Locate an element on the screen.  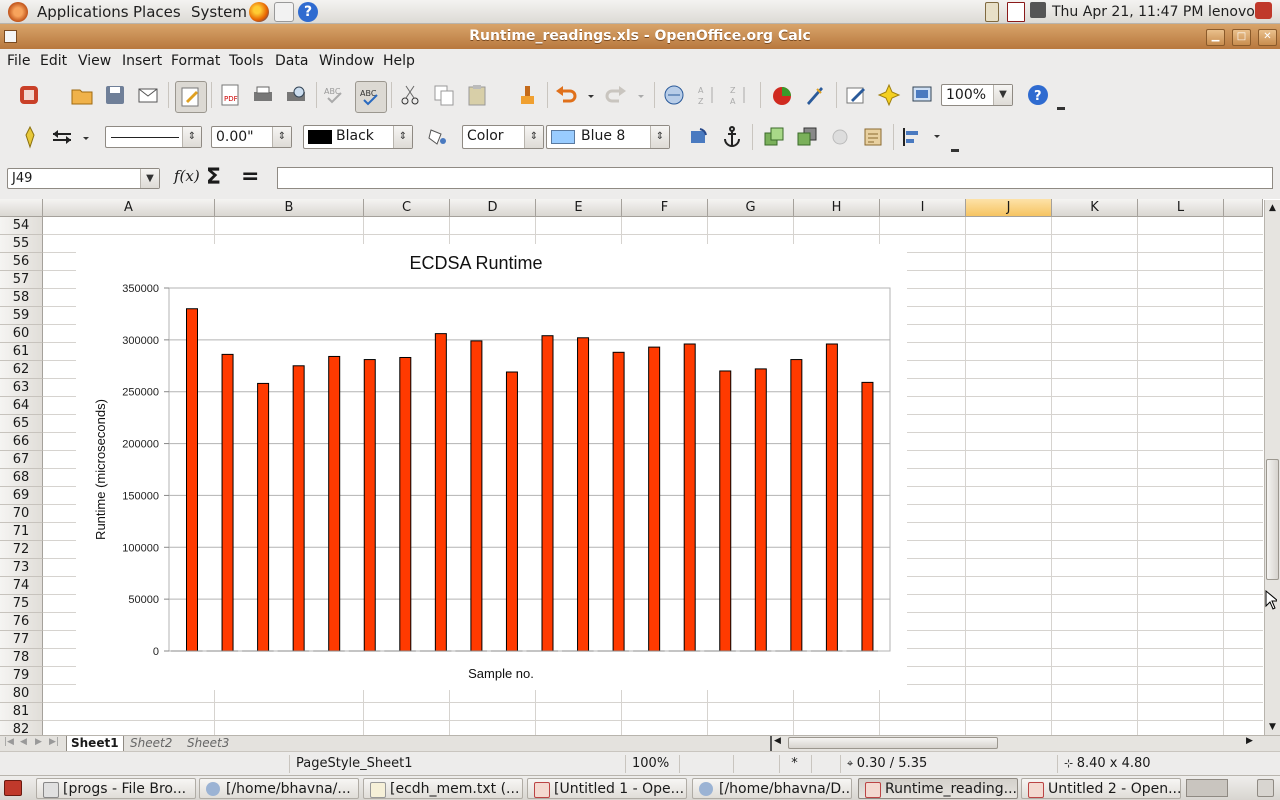
edit-points-icon is located at coordinates (856, 95).